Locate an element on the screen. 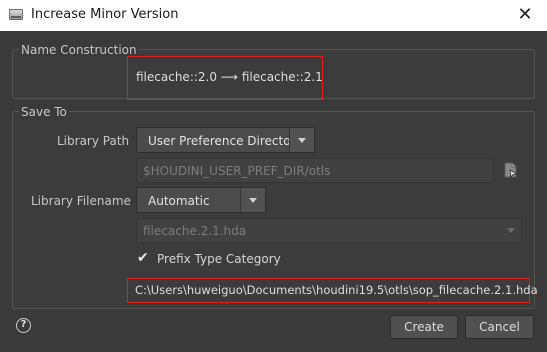 The height and width of the screenshot is (352, 547). help-icon: ? is located at coordinates (23, 325).